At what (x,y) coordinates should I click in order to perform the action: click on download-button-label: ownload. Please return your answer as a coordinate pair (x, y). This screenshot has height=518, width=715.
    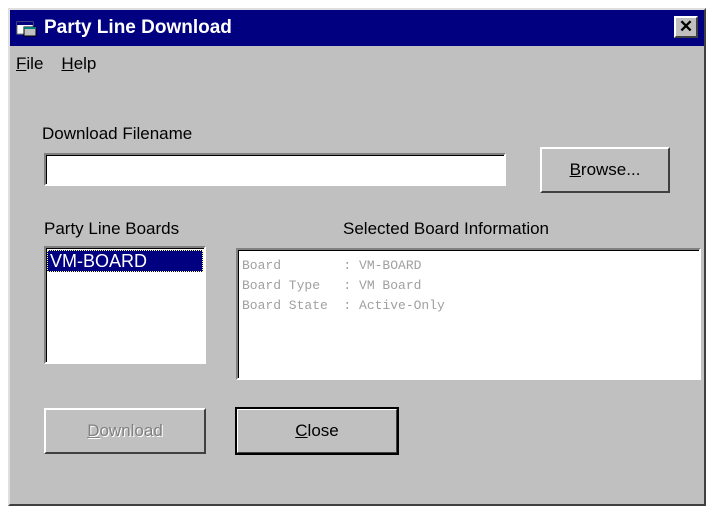
    Looking at the image, I should click on (131, 430).